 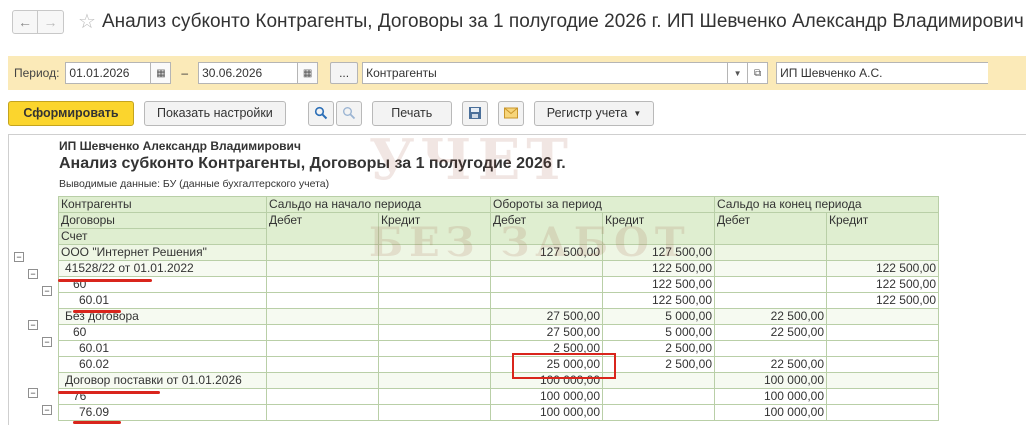 I want to click on forward-arrow-icon: →, so click(x=50, y=22).